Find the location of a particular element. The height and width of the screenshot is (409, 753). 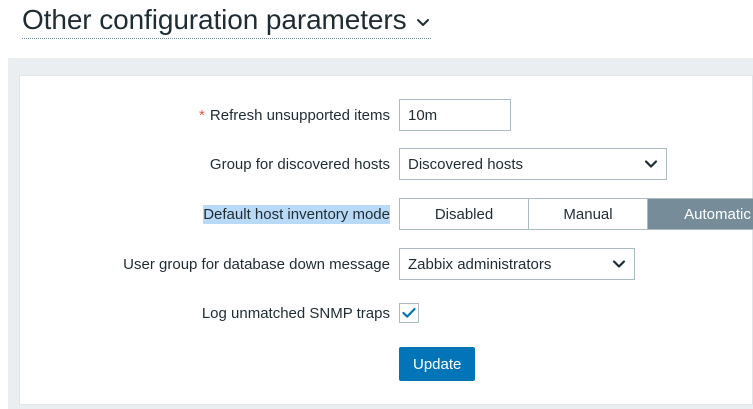

db-down-group-selected-value: Zabbix administrators is located at coordinates (480, 264).